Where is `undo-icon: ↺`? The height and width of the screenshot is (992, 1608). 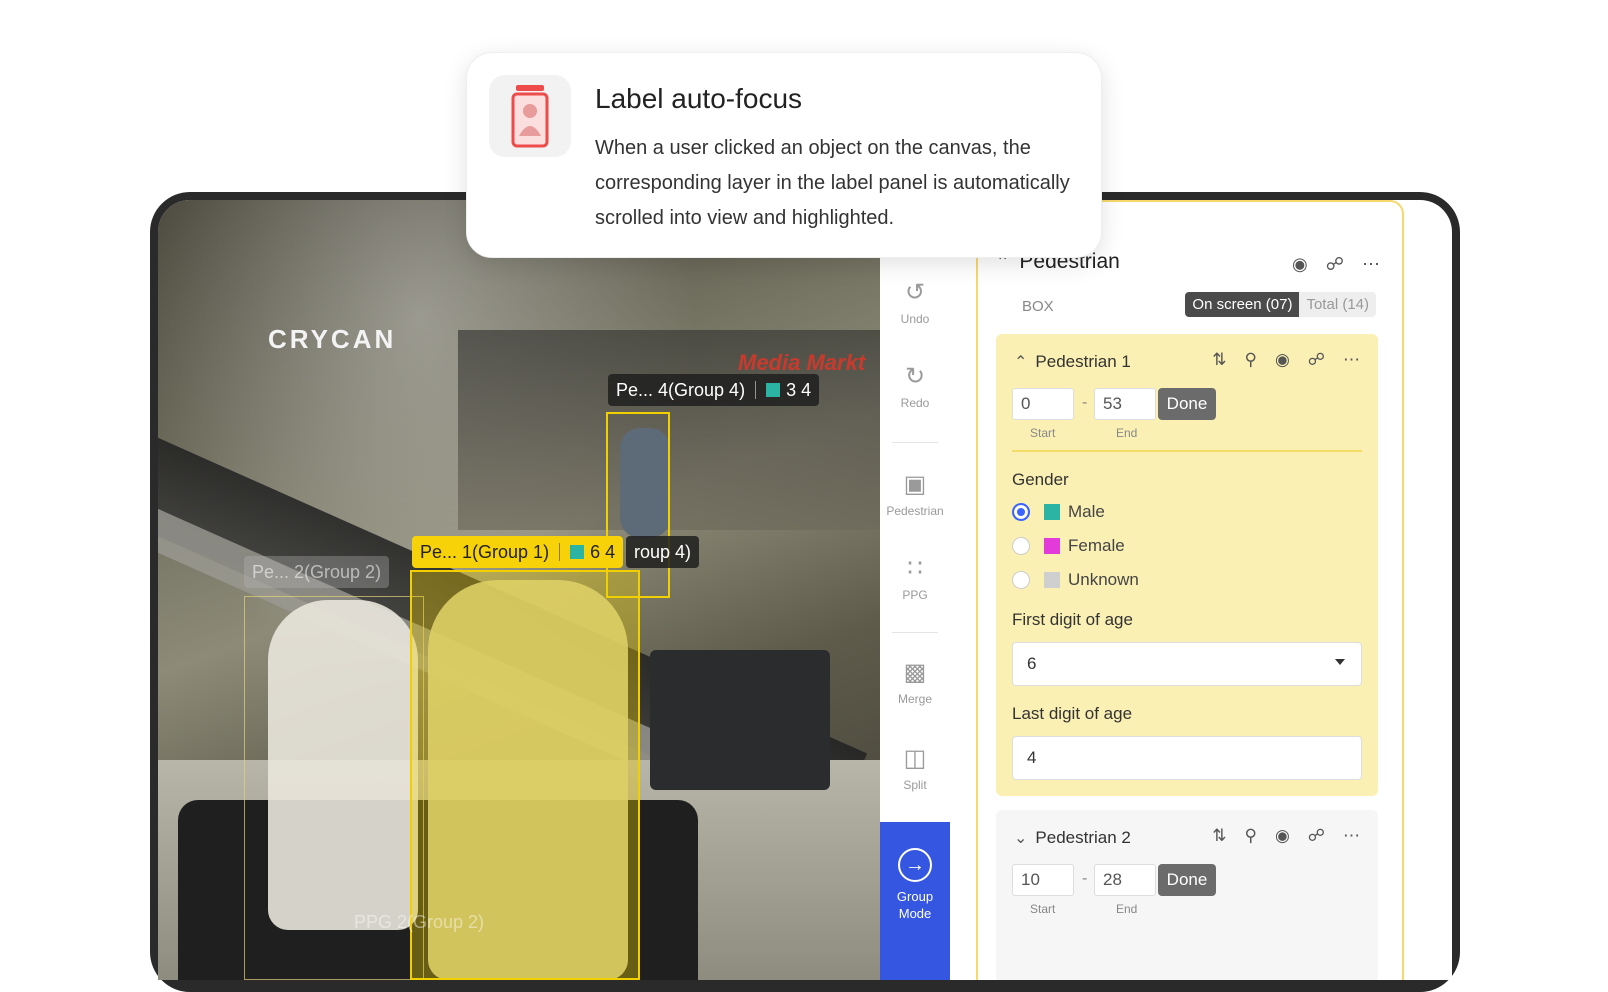
undo-icon: ↺ is located at coordinates (915, 292).